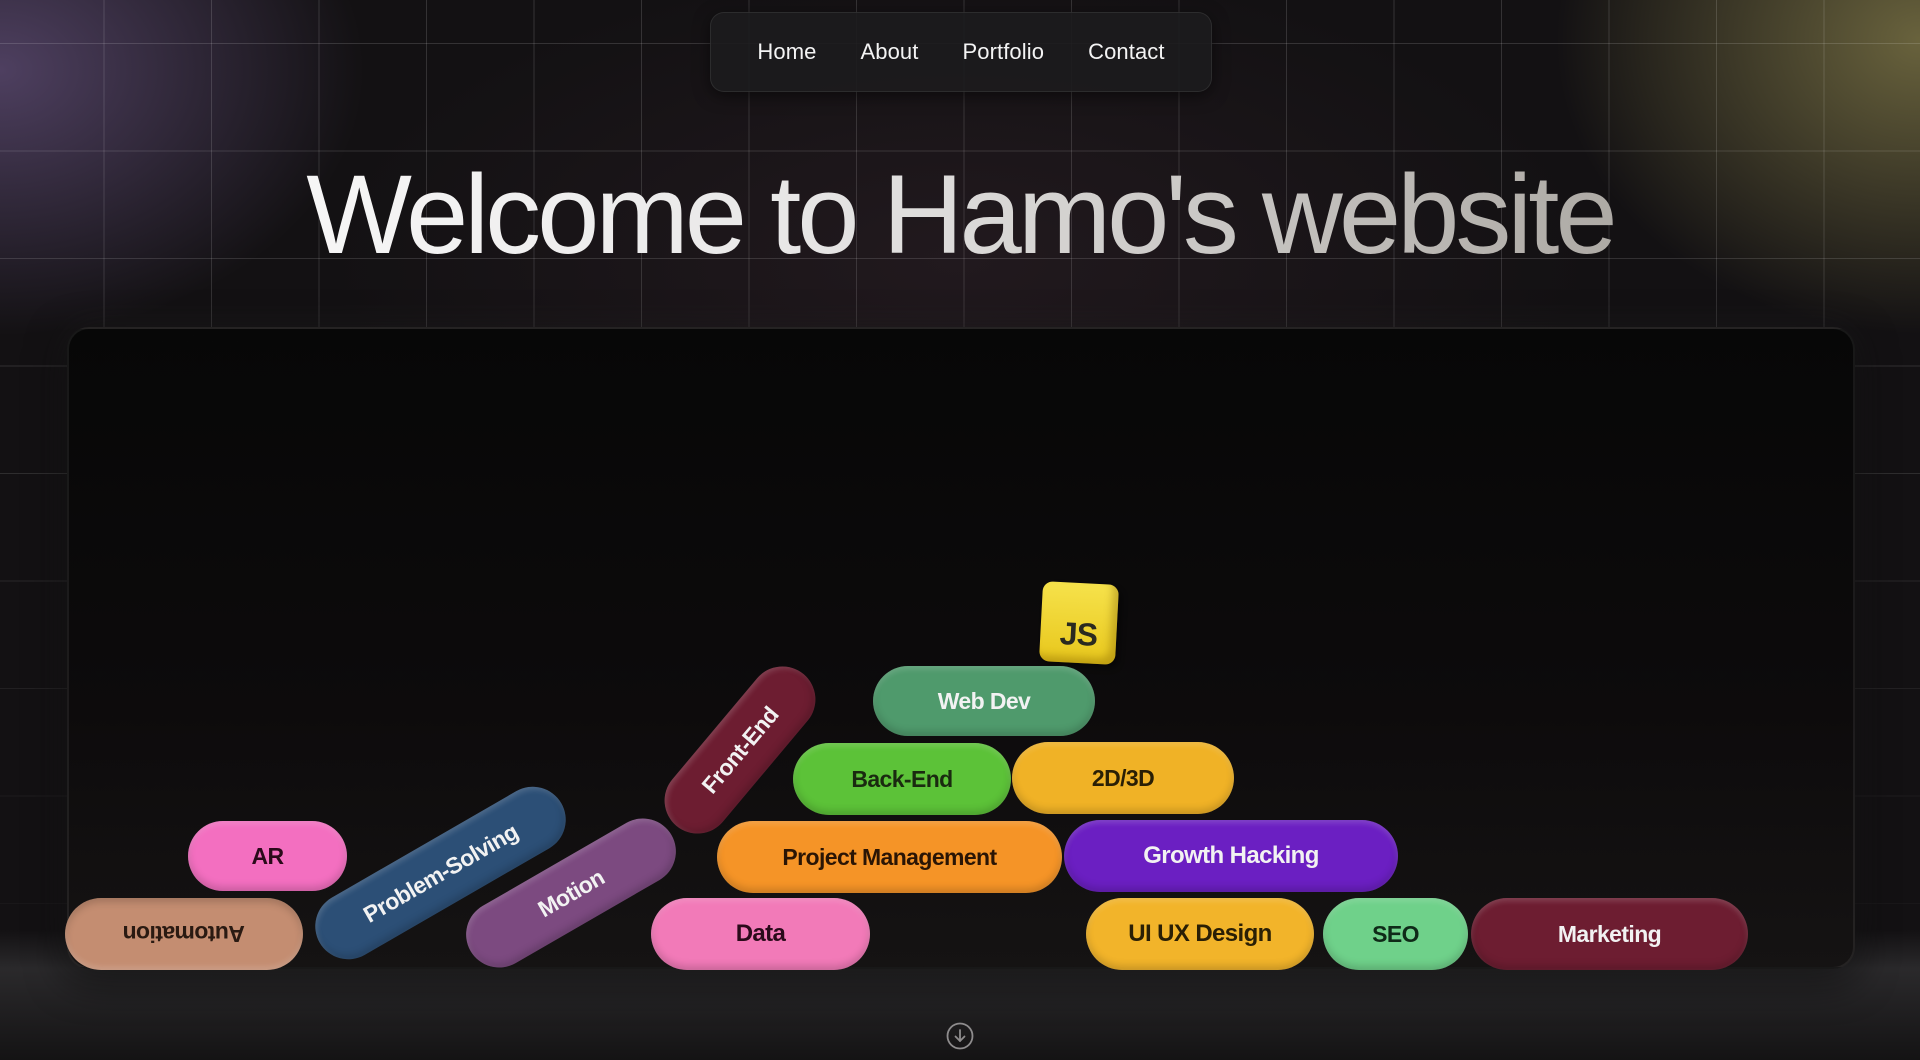 The image size is (1920, 1060). What do you see at coordinates (184, 934) in the screenshot?
I see `skill-automation: Automation` at bounding box center [184, 934].